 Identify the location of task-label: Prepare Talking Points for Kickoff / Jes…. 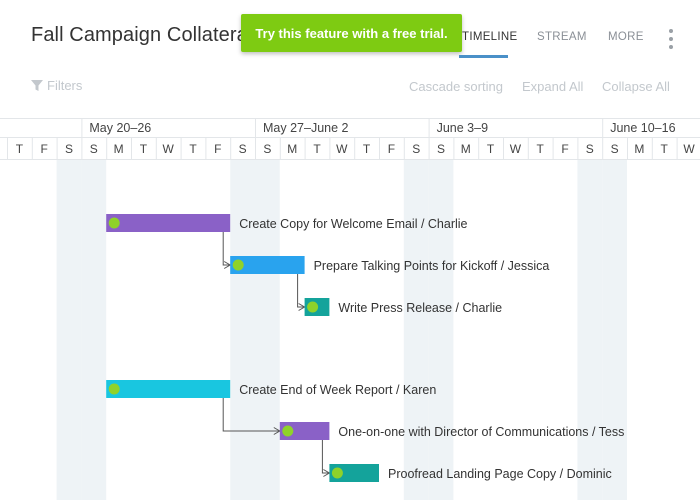
(432, 266).